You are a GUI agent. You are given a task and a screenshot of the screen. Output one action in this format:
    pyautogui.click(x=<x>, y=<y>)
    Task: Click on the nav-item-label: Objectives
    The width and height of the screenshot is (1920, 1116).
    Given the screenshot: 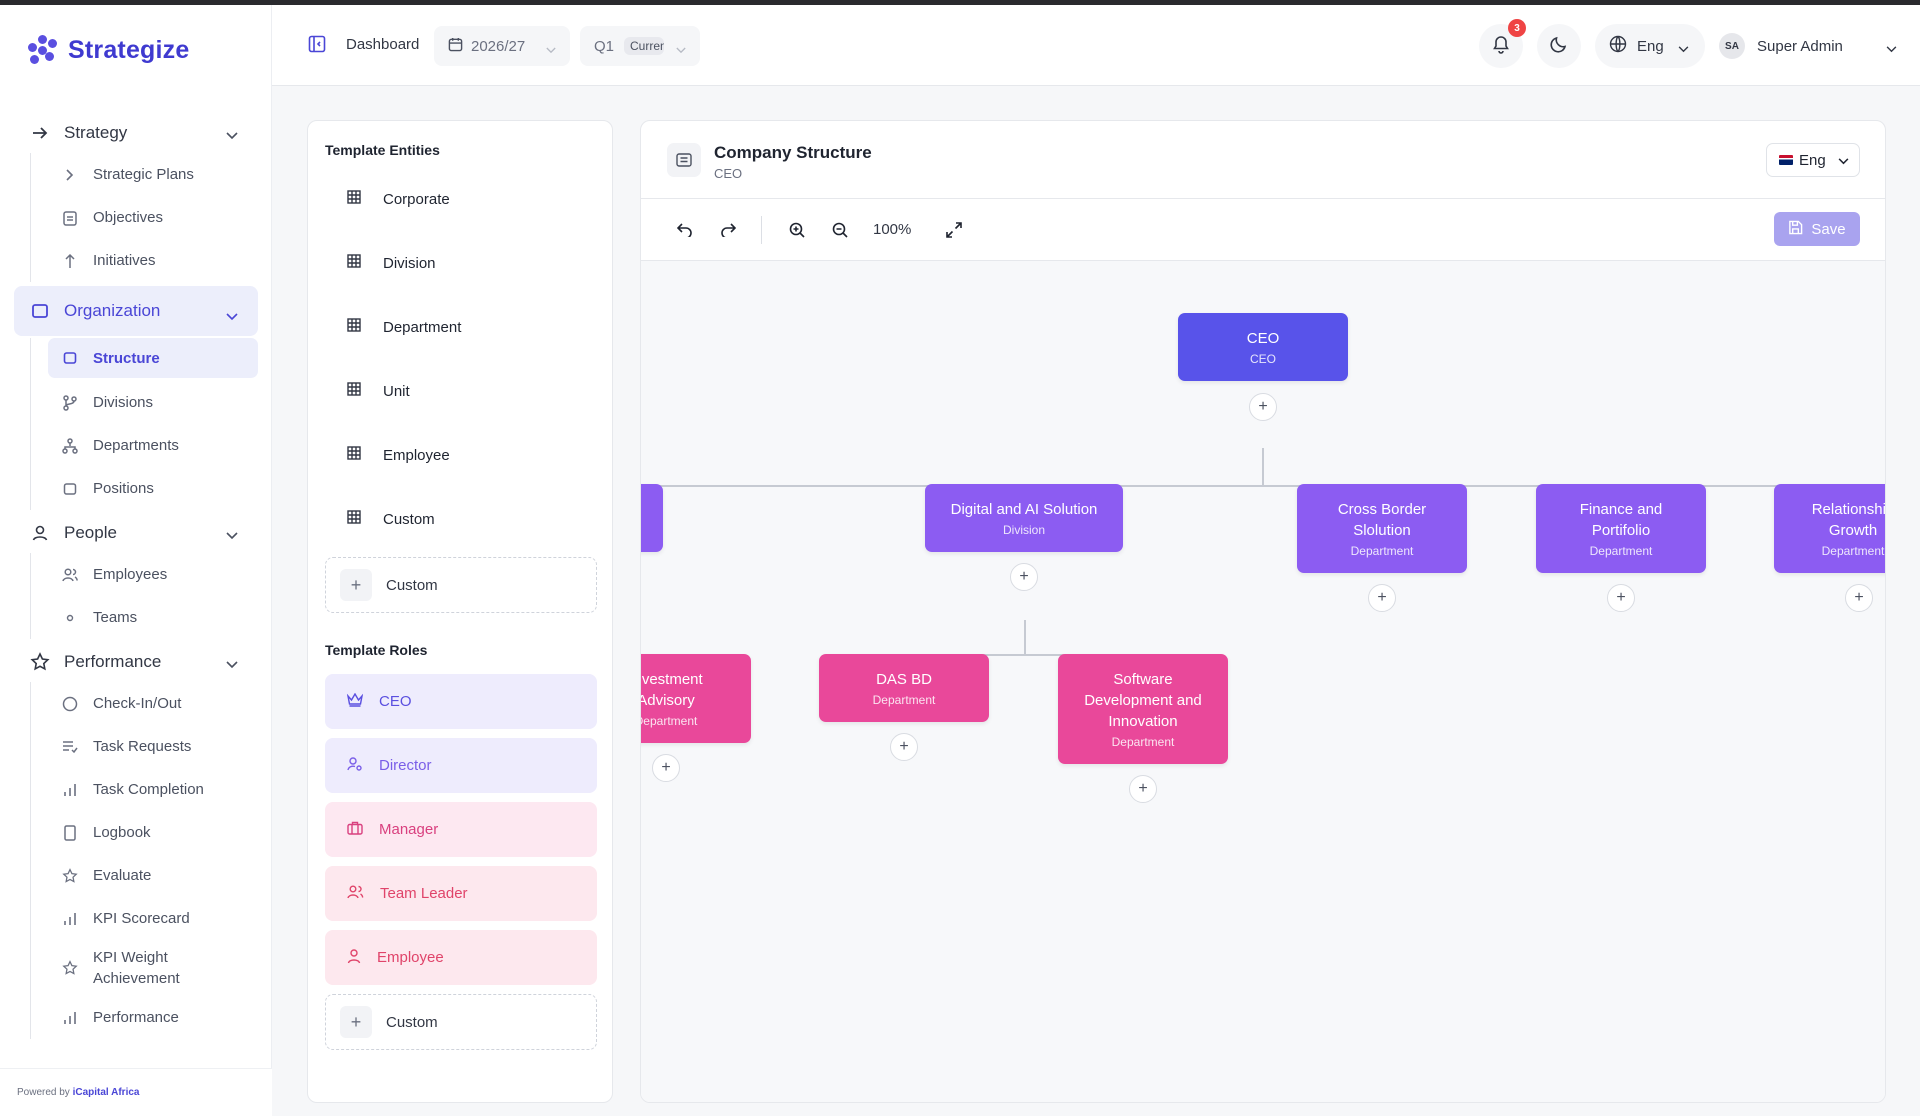 What is the action you would take?
    pyautogui.click(x=128, y=217)
    